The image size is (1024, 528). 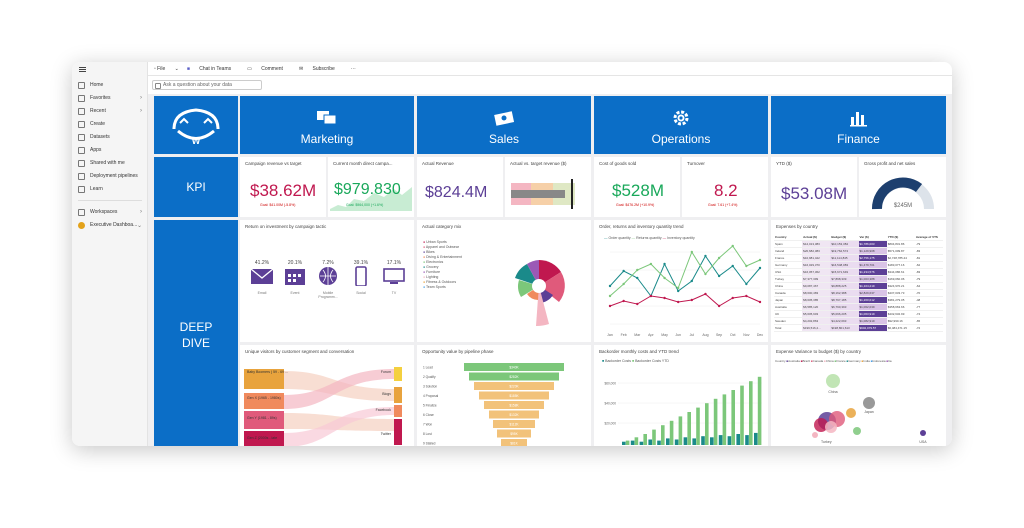 What do you see at coordinates (844, 328) in the screenshot?
I see `table-cell: $198,801,613` at bounding box center [844, 328].